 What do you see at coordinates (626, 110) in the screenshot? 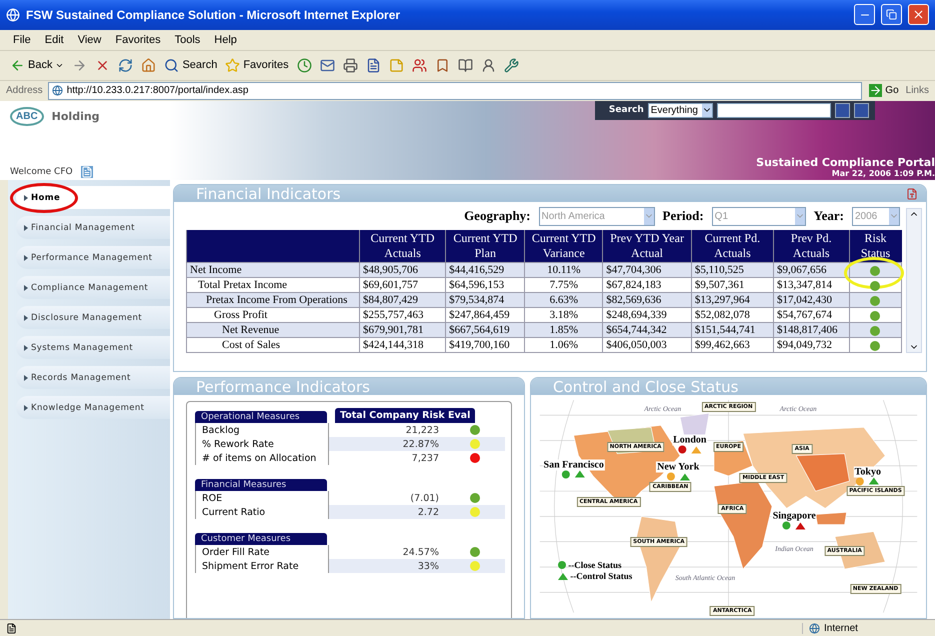
I see `search-label: Search` at bounding box center [626, 110].